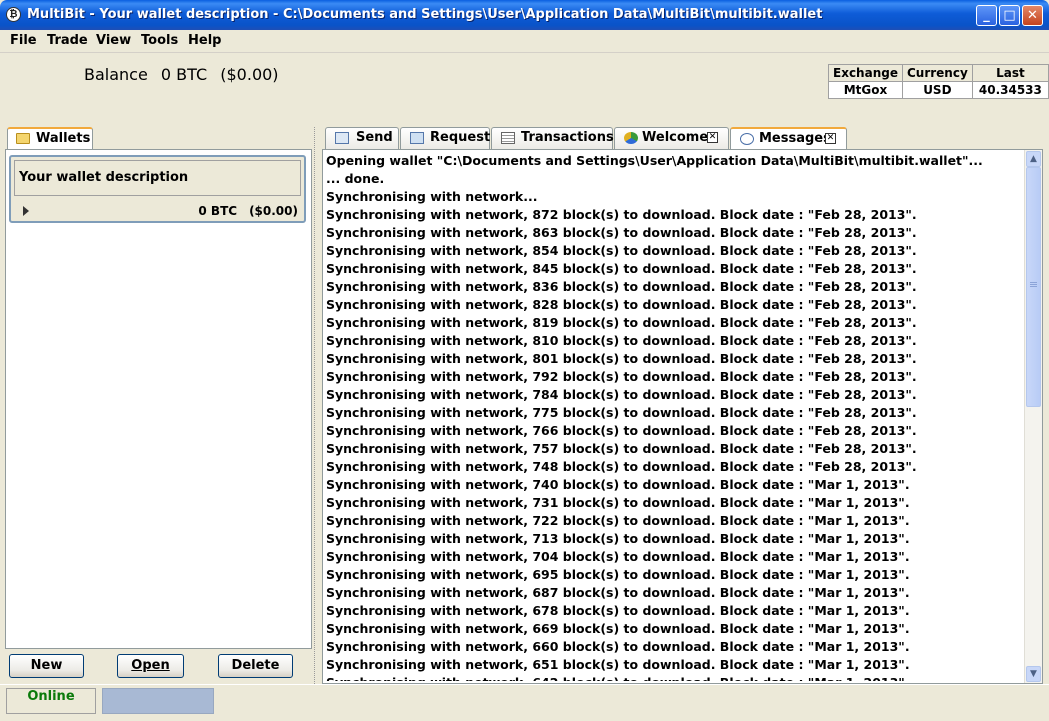 The image size is (1049, 721). Describe the element at coordinates (675, 137) in the screenshot. I see `tab-welcome-label: Welcome` at that location.